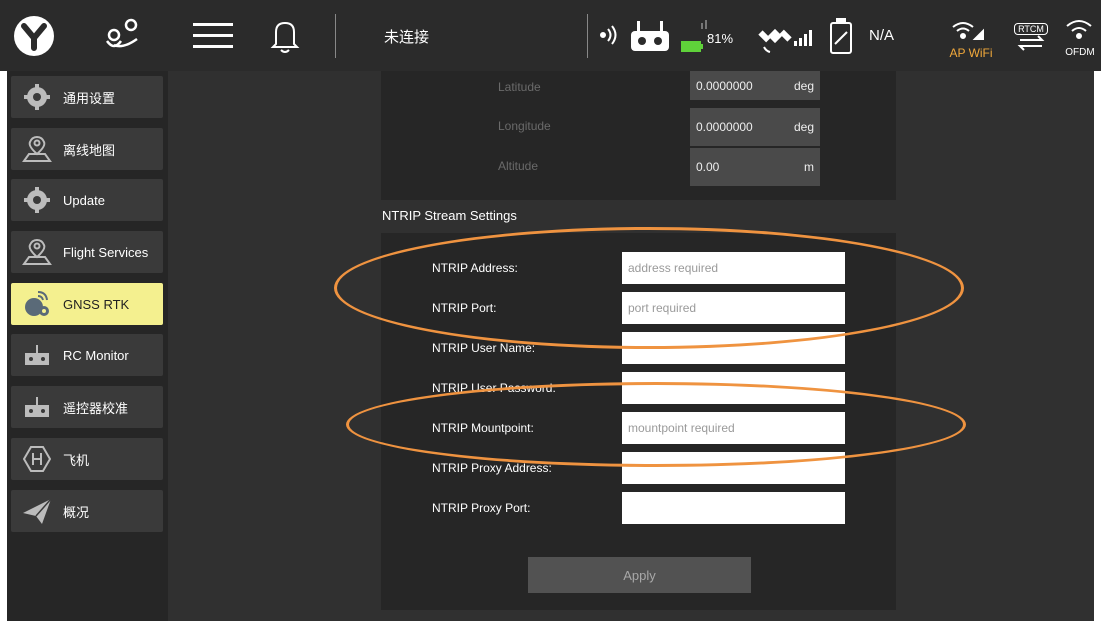  What do you see at coordinates (639, 575) in the screenshot?
I see `apply-button: Apply` at bounding box center [639, 575].